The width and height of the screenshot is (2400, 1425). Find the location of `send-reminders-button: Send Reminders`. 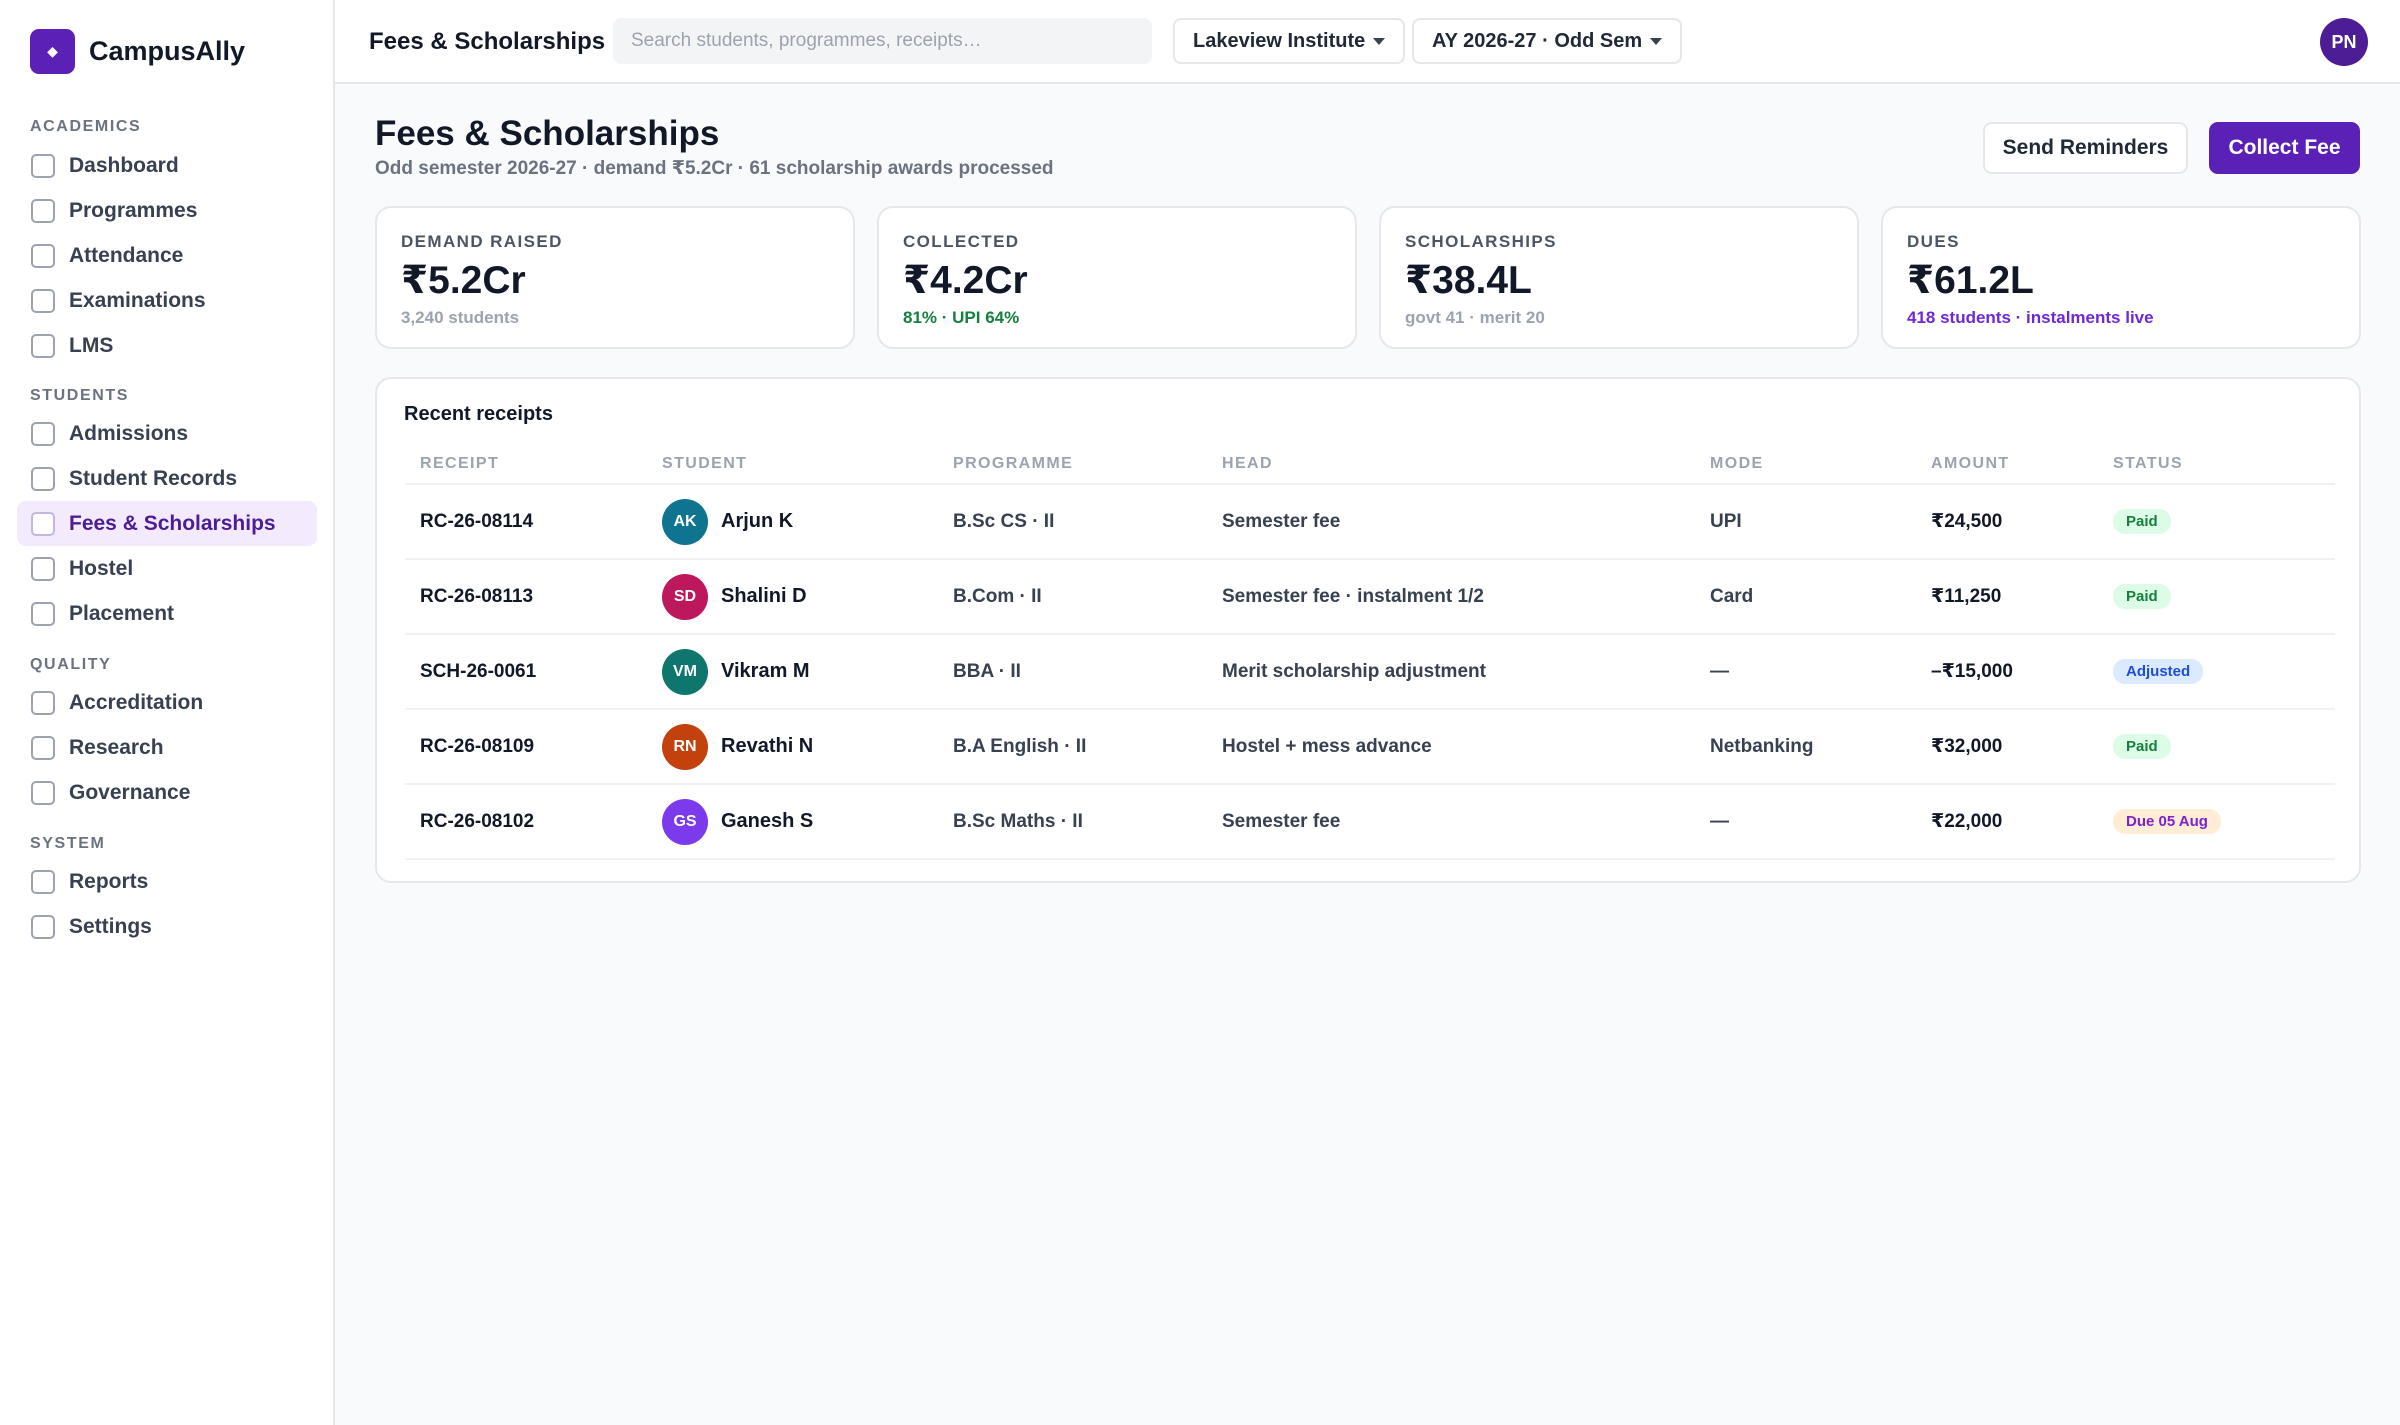

send-reminders-button: Send Reminders is located at coordinates (2085, 148).